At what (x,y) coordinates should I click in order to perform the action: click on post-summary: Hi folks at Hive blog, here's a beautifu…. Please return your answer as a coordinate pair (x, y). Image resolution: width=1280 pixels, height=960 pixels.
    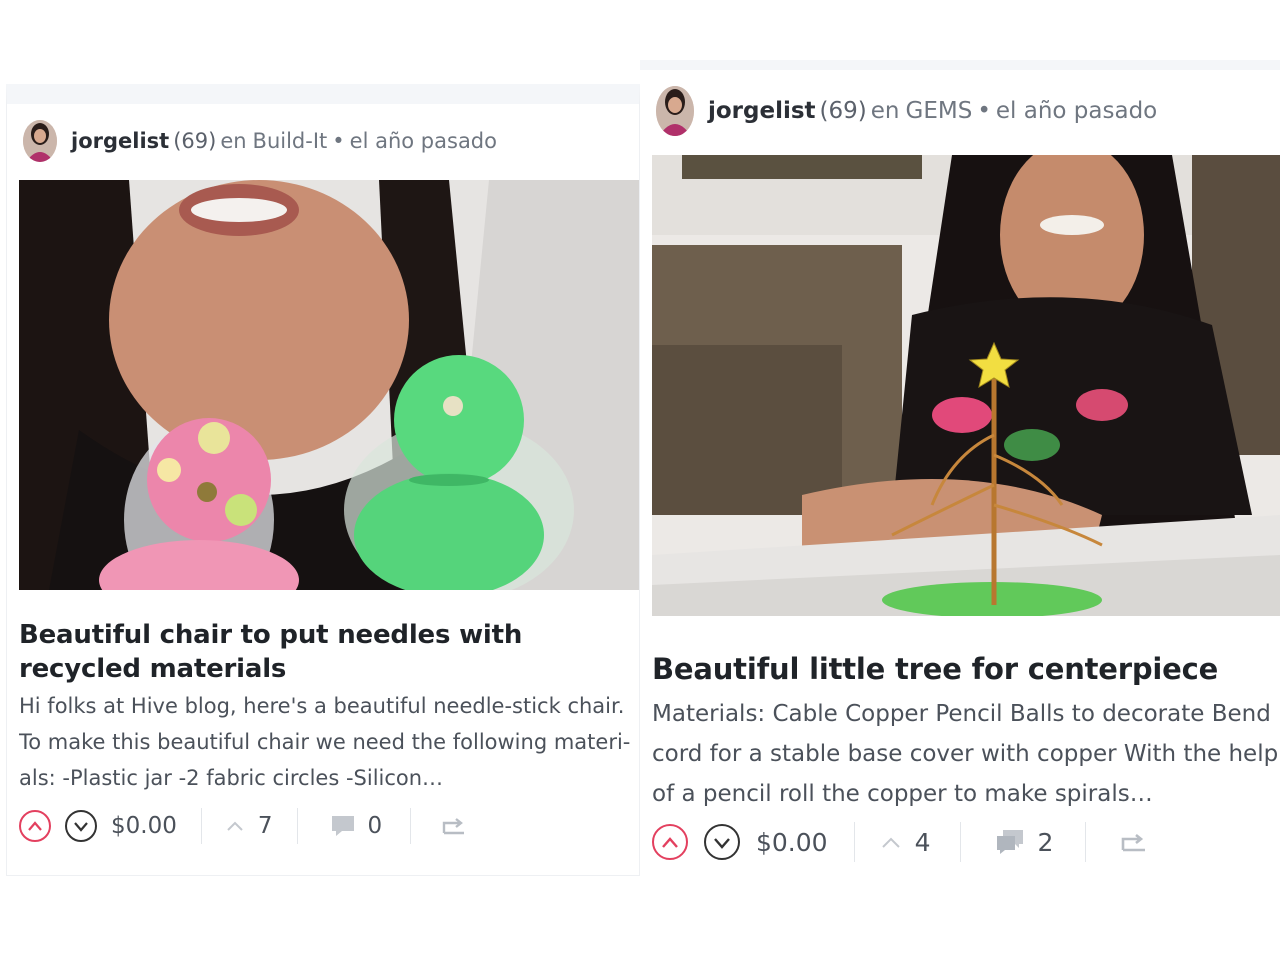
    Looking at the image, I should click on (325, 742).